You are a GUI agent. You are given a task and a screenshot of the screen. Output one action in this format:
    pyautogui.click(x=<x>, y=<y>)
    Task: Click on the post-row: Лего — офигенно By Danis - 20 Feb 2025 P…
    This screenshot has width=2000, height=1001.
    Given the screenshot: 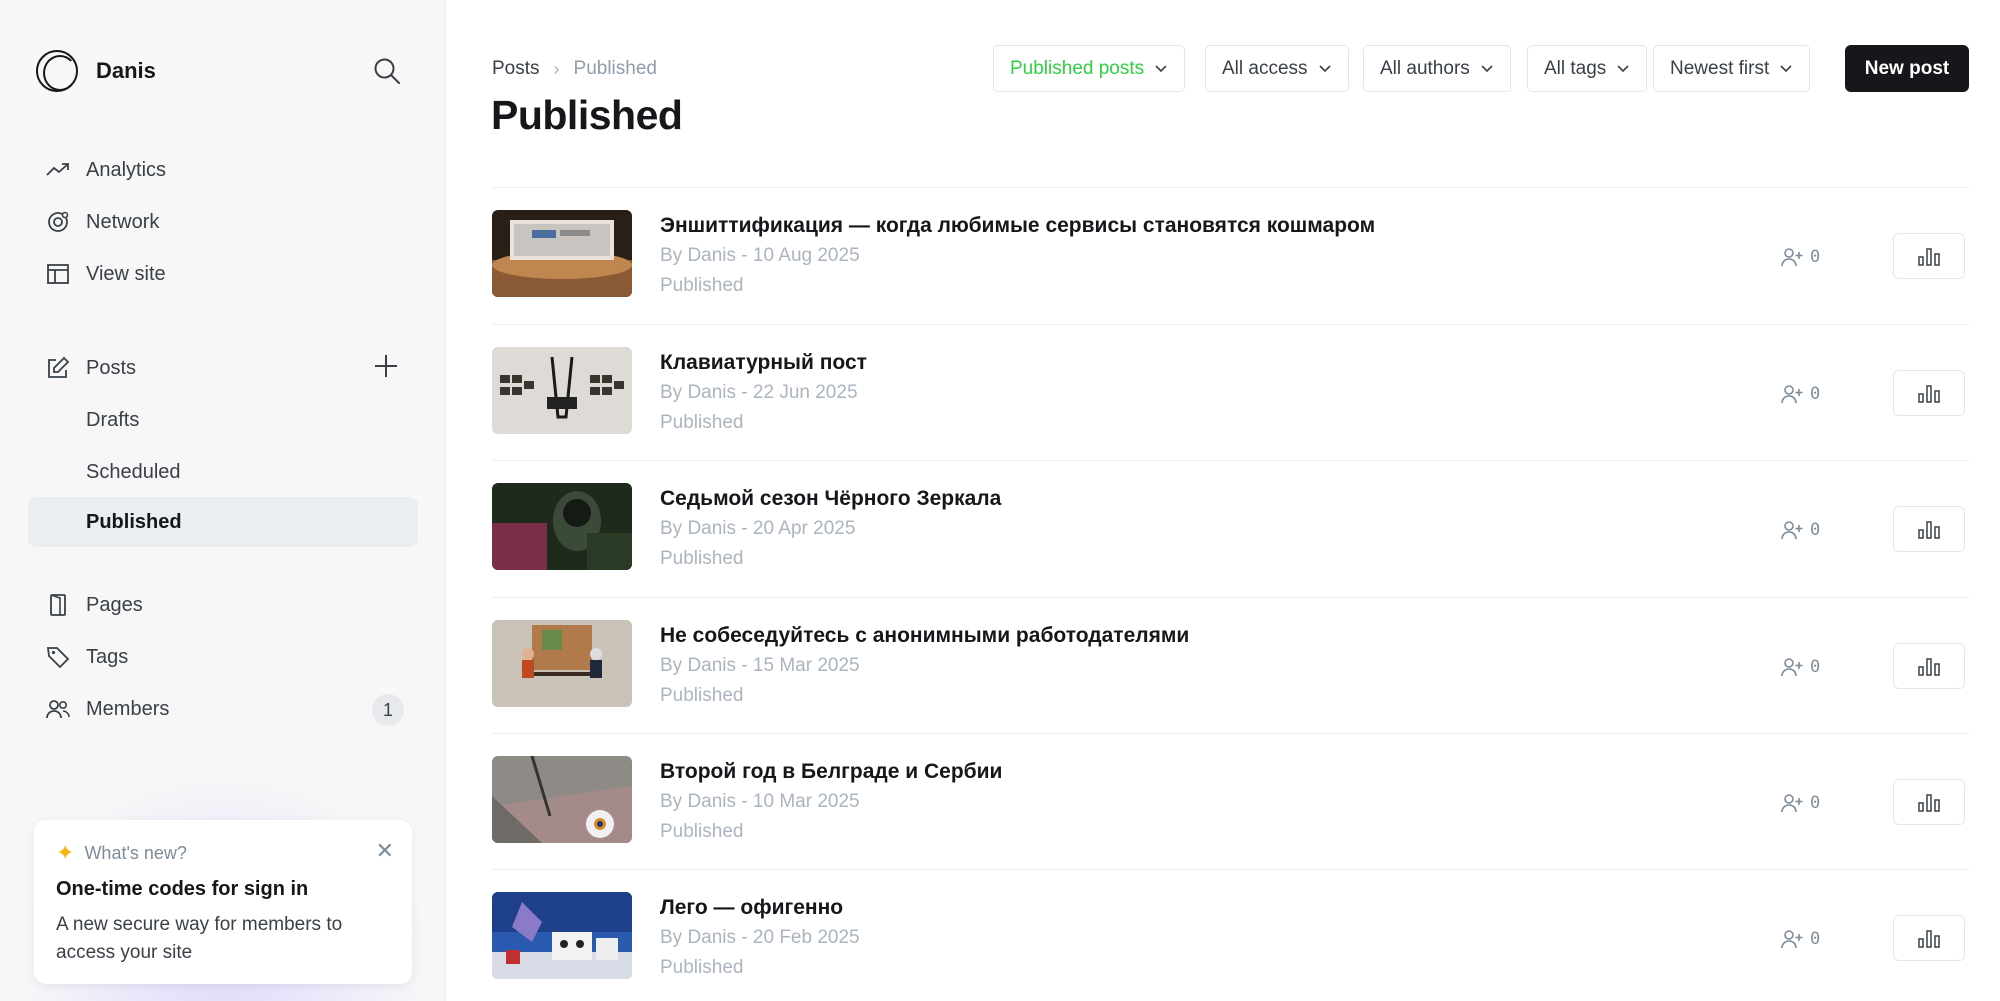 What is the action you would take?
    pyautogui.click(x=1230, y=935)
    